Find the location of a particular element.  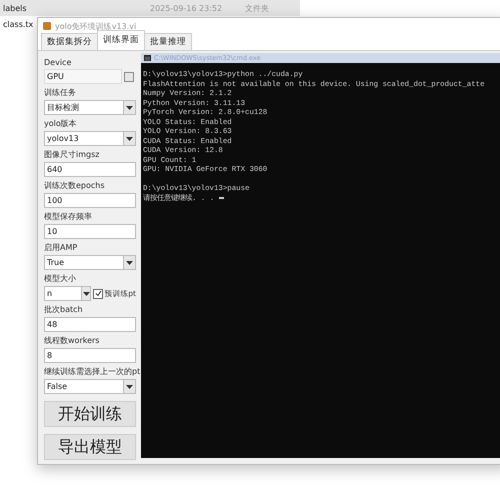

field-label: 批次batch is located at coordinates (64, 309).